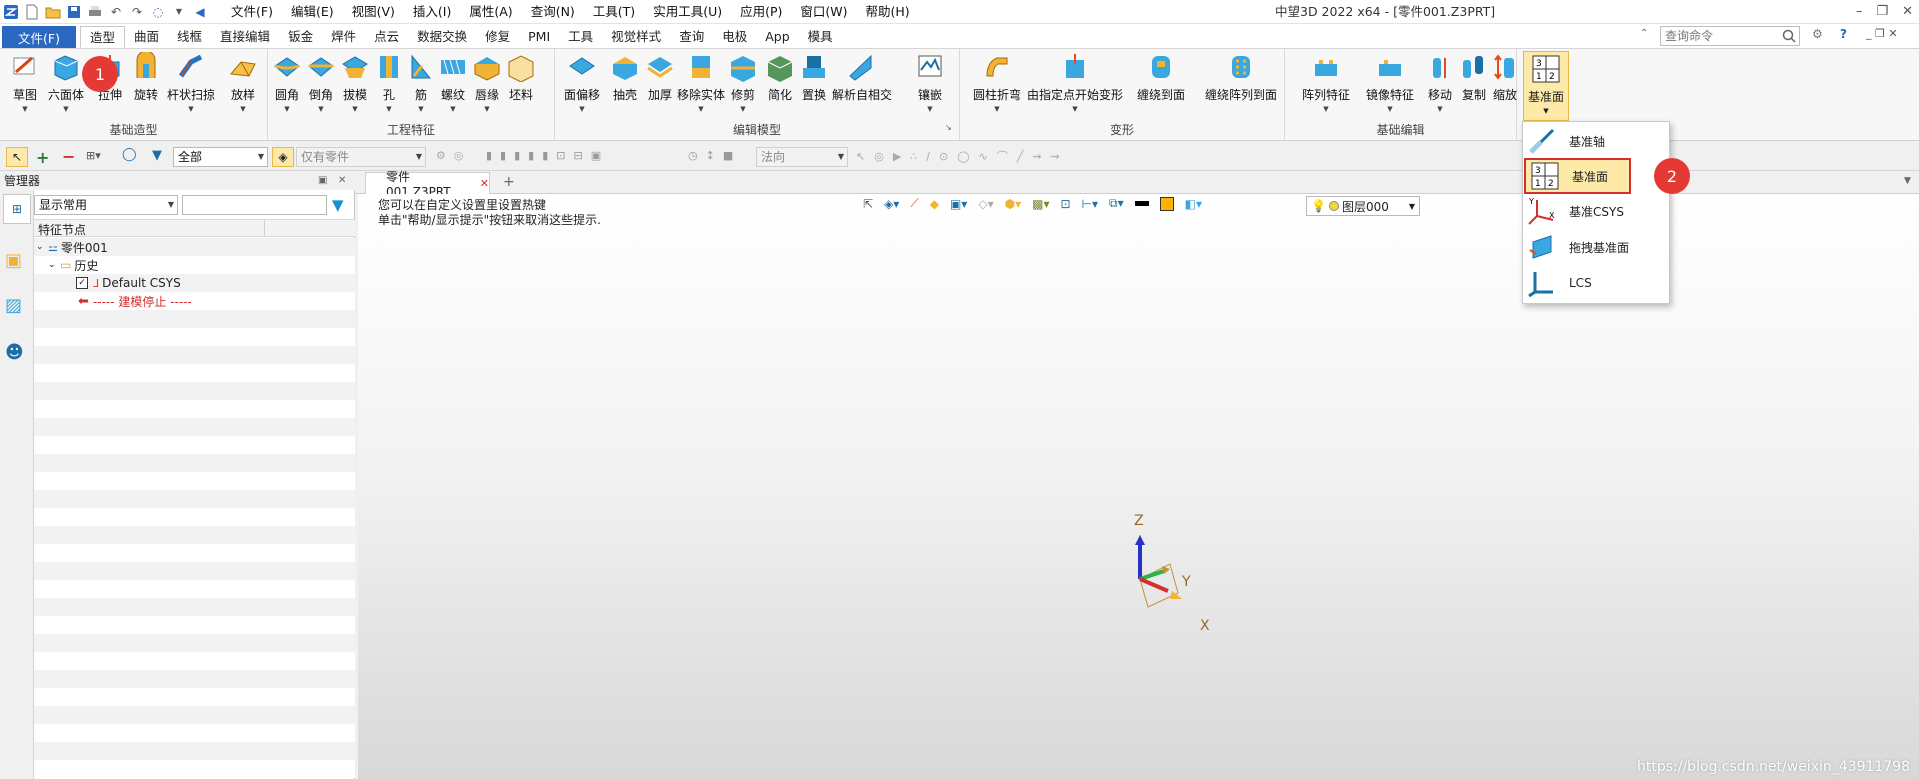 Image resolution: width=1919 pixels, height=779 pixels. I want to click on history-tree-tab-icon: ⊞, so click(17, 209).